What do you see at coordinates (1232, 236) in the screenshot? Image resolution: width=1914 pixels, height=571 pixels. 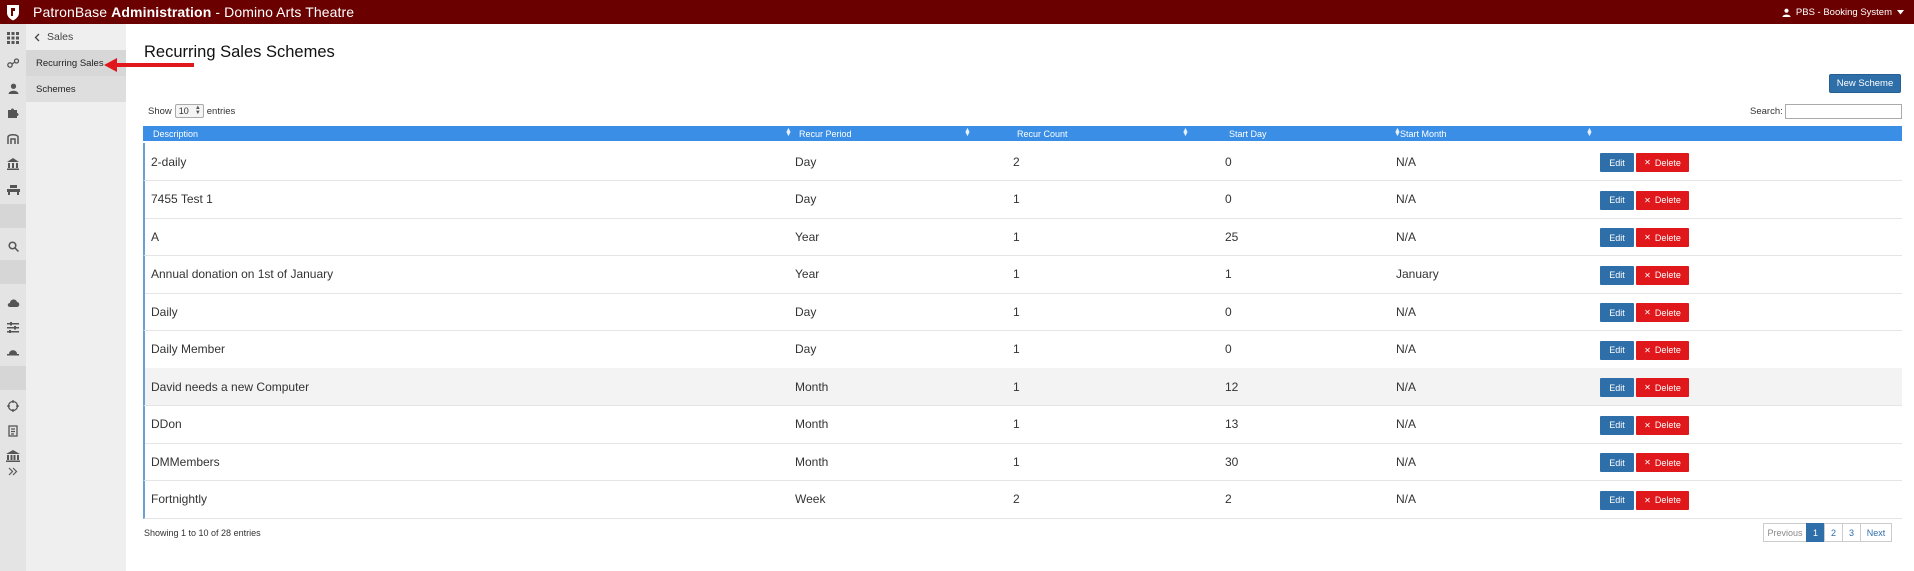 I see `cell-start-day: 25` at bounding box center [1232, 236].